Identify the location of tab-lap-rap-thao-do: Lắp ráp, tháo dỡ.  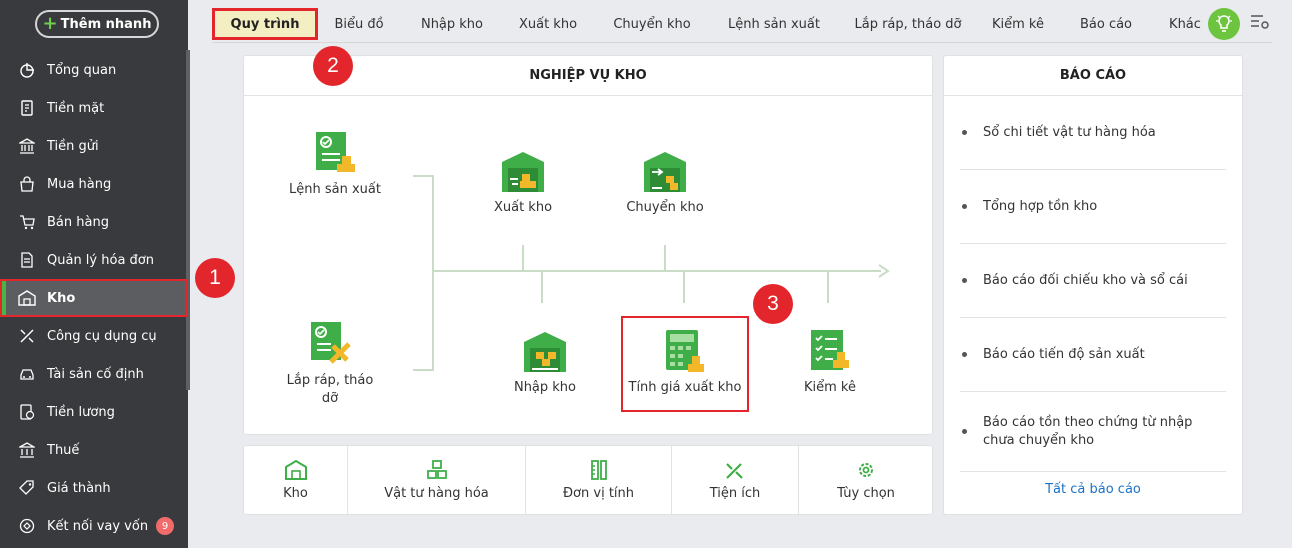
(908, 24).